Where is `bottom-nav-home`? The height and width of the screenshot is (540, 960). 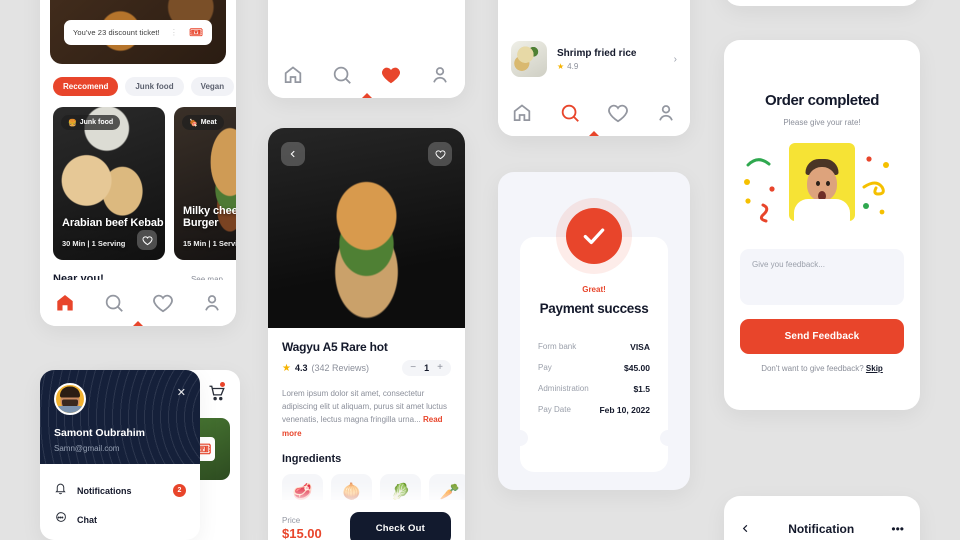
bottom-nav-home is located at coordinates (138, 303).